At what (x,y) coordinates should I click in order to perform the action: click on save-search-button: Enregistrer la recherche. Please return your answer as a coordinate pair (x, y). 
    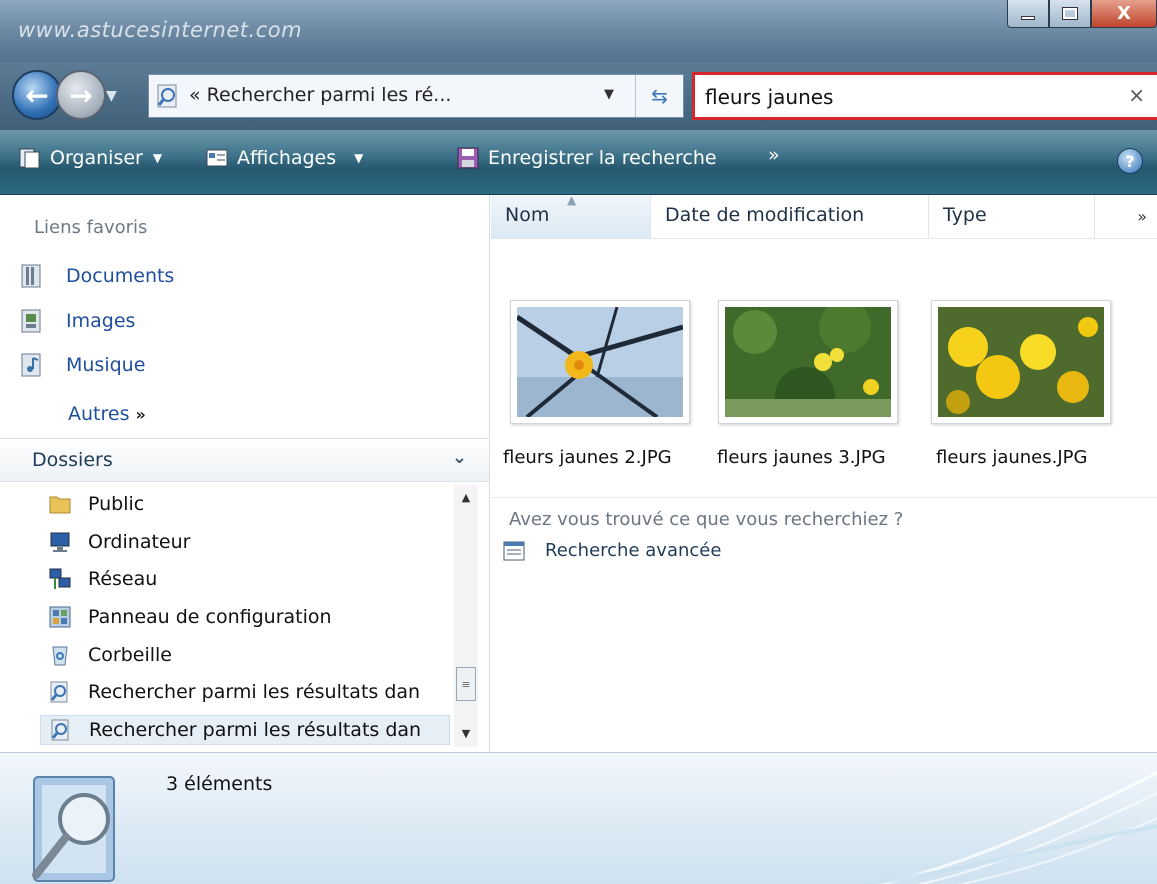
    Looking at the image, I should click on (586, 158).